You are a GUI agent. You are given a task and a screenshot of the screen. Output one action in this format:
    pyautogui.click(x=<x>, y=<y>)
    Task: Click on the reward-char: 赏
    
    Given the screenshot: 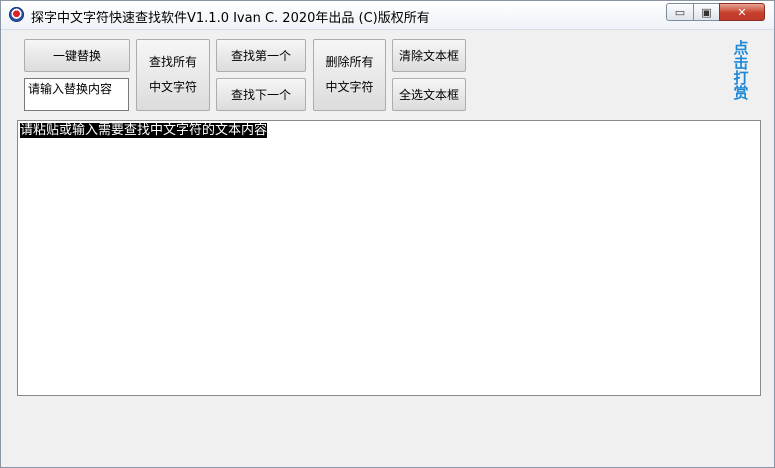 What is the action you would take?
    pyautogui.click(x=741, y=93)
    